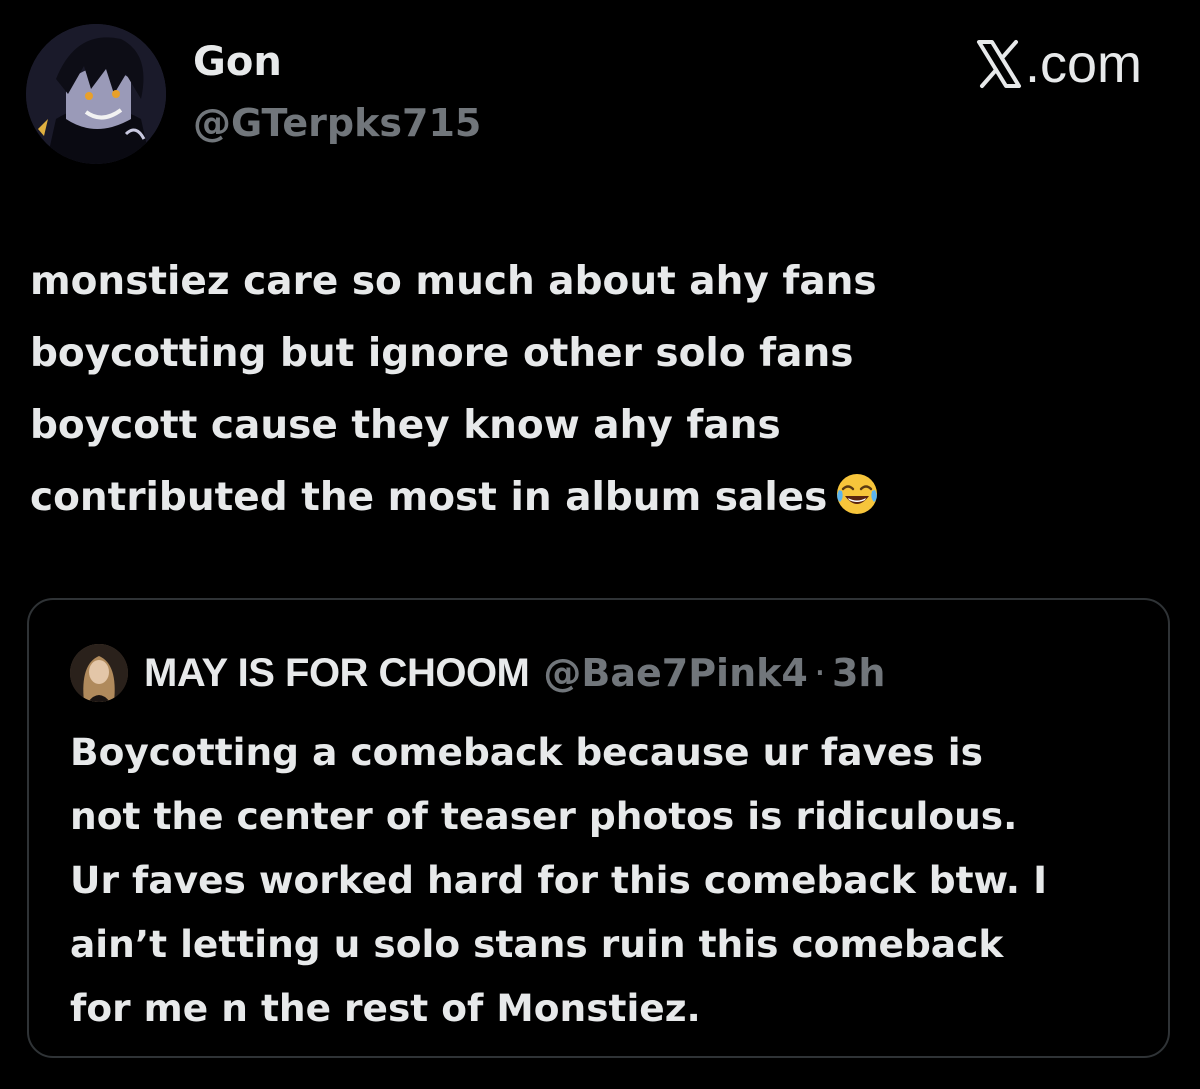 This screenshot has height=1089, width=1200. Describe the element at coordinates (859, 673) in the screenshot. I see `quoted-post-timestamp: 3h` at that location.